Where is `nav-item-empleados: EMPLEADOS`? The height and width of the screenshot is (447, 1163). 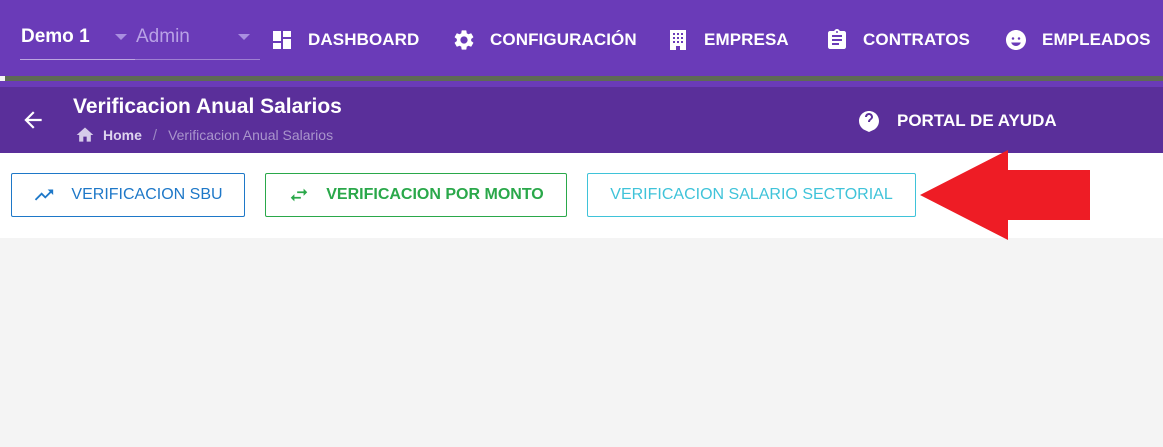
nav-item-empleados: EMPLEADOS is located at coordinates (1077, 40).